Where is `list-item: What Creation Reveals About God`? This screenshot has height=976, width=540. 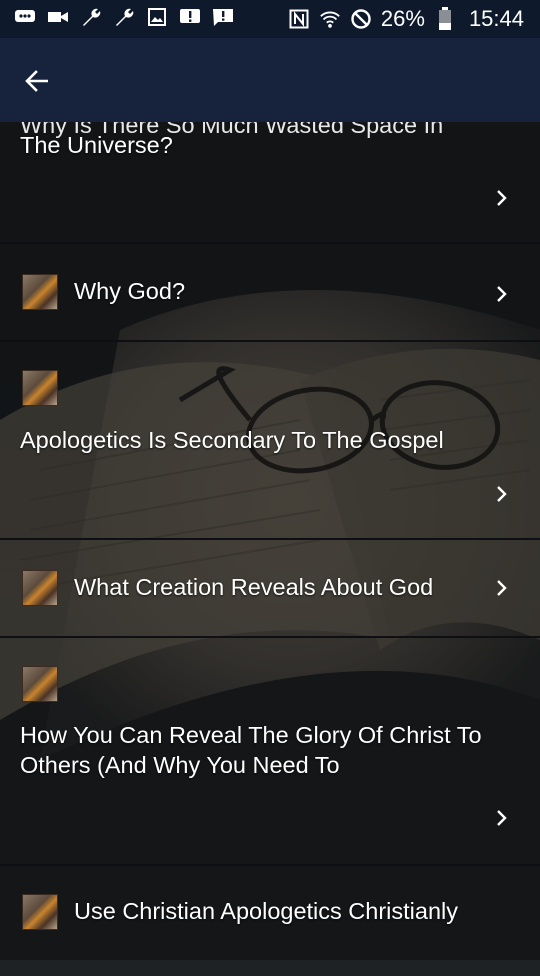 list-item: What Creation Reveals About God is located at coordinates (270, 589).